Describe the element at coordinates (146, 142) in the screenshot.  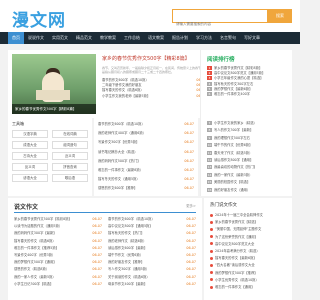
I see `list-item: 写景作文300字【优秀5篇】 06-07` at that location.